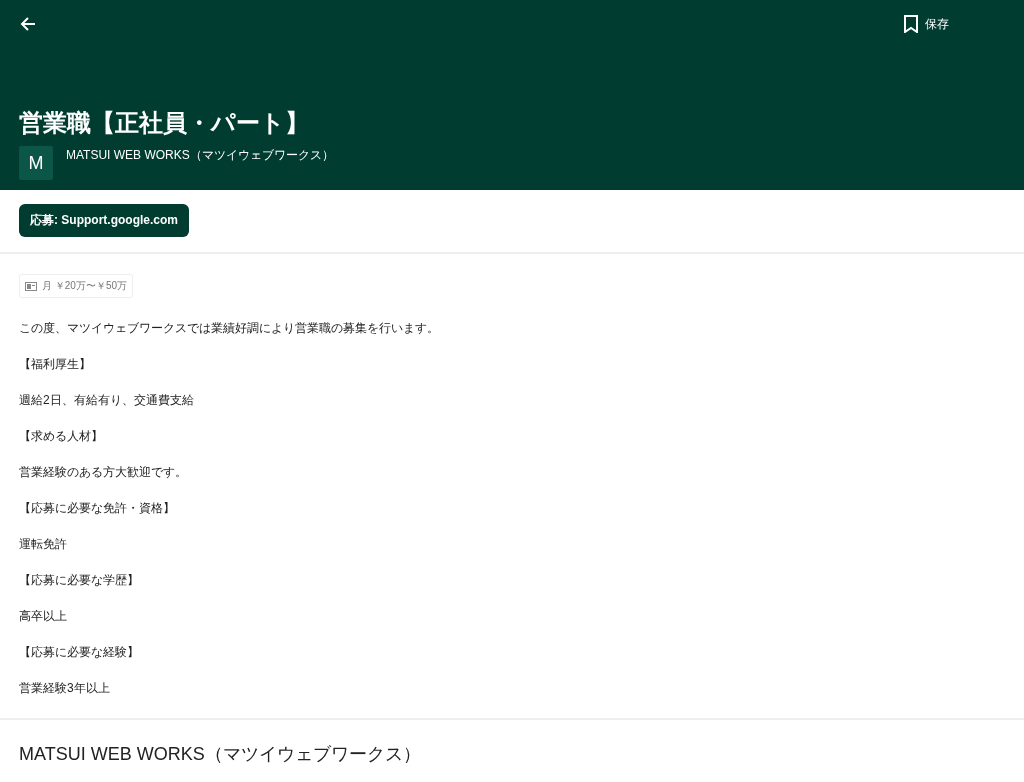  I want to click on job-title: 営業職【正社員・パート】, so click(164, 123).